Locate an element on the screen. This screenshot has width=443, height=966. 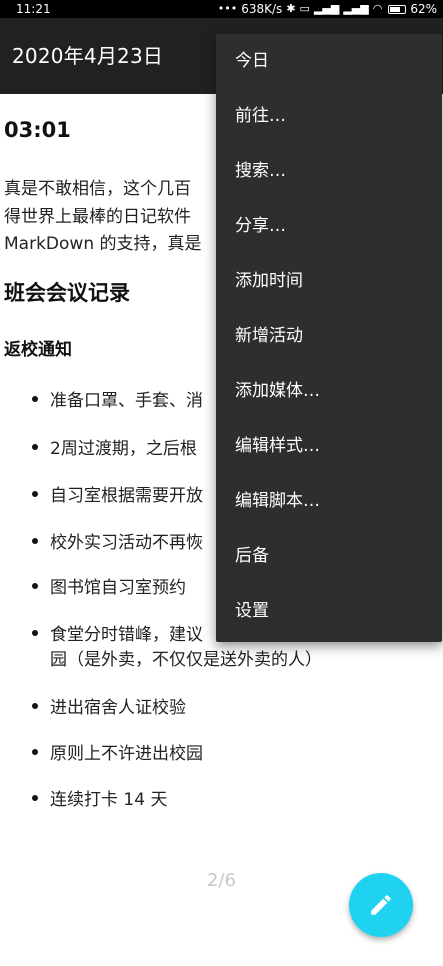
paragraph-line: 得世界上最棒的日记软件 is located at coordinates (97, 217).